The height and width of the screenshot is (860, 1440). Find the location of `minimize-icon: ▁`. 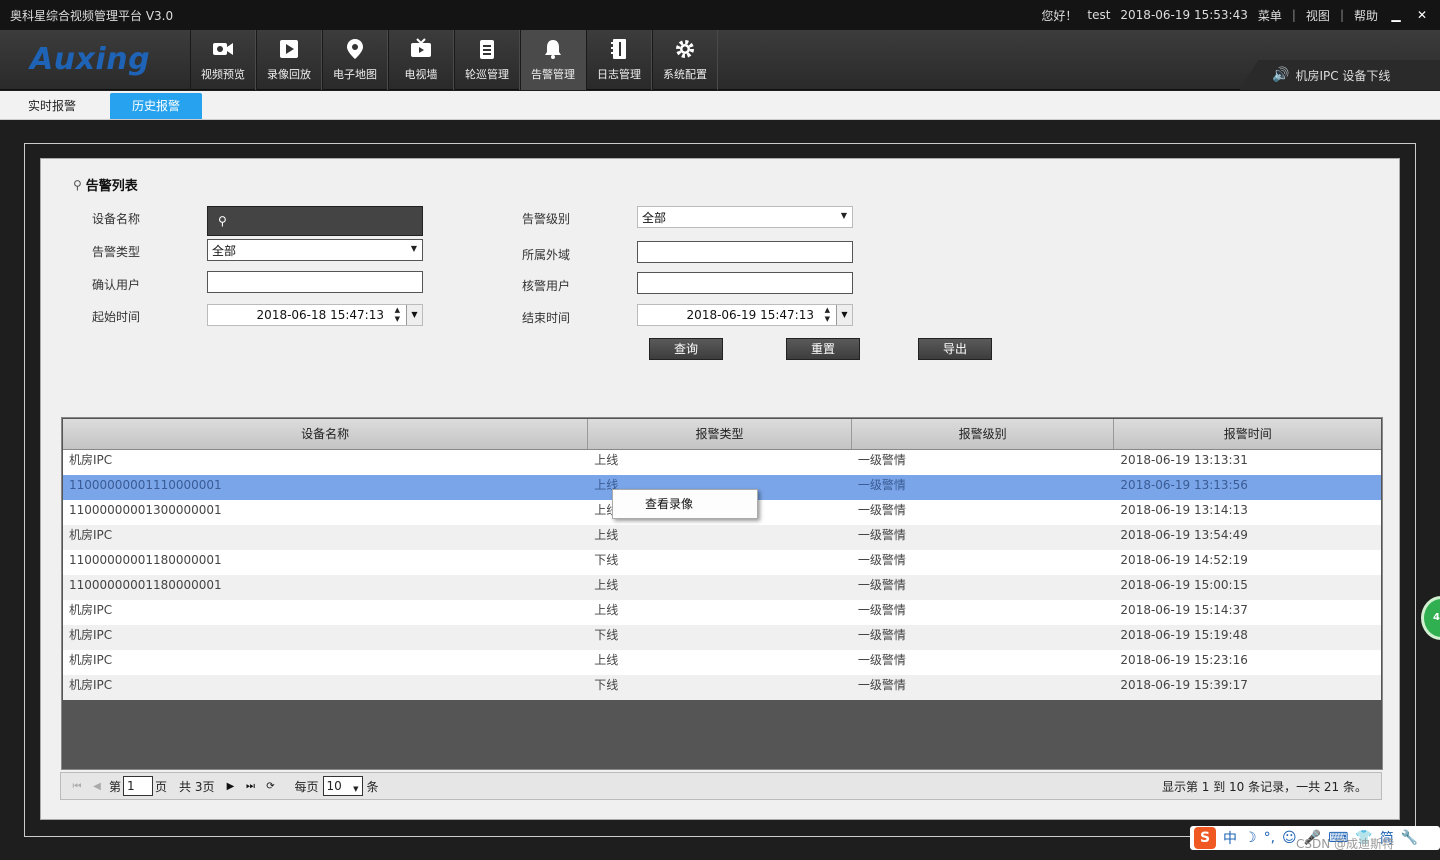

minimize-icon: ▁ is located at coordinates (1396, 15).